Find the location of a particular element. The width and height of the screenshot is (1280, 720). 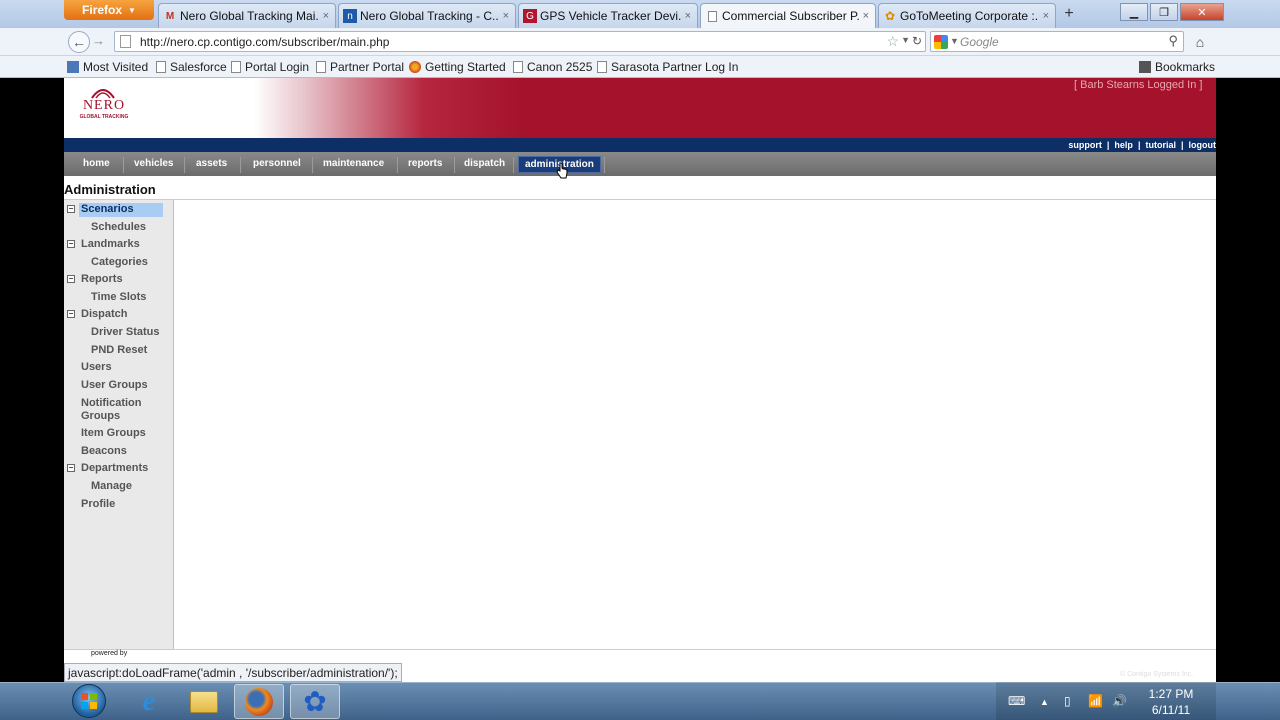

reload-icon: ↻ is located at coordinates (917, 41).